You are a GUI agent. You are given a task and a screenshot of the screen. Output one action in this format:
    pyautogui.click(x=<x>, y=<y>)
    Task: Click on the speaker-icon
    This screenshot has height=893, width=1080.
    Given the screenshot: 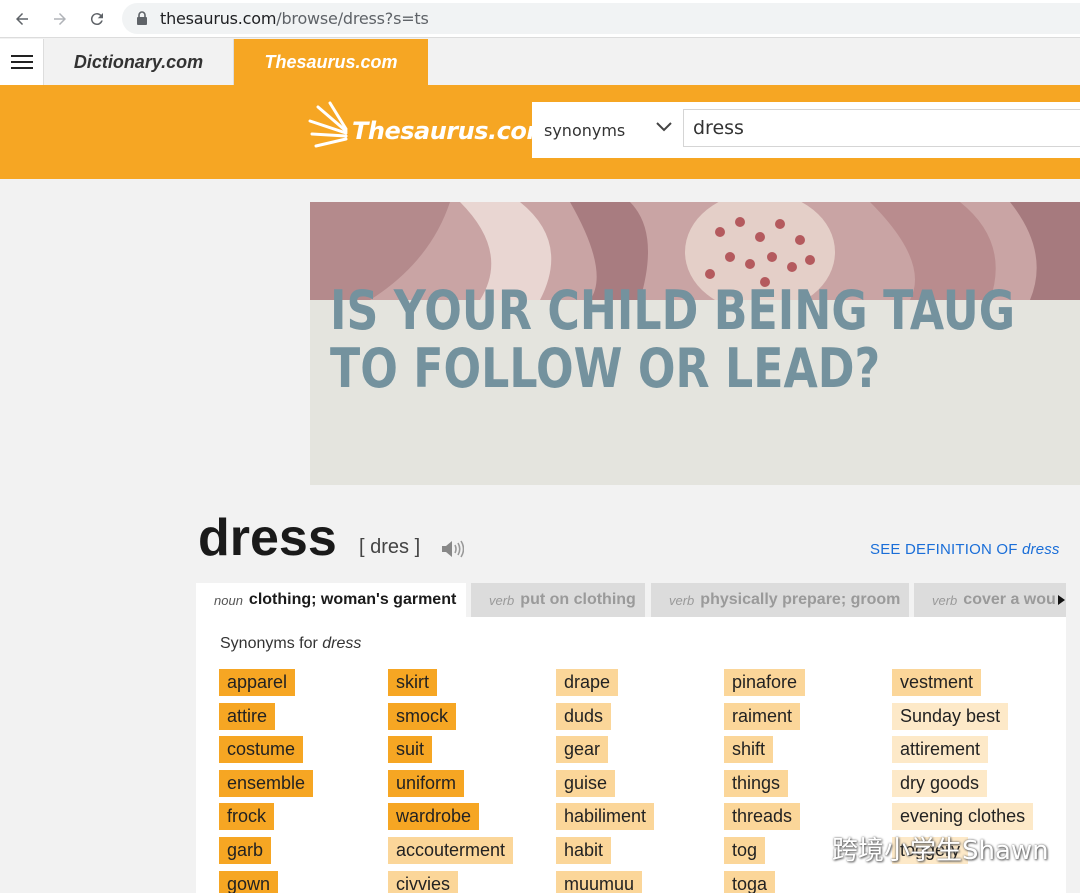 What is the action you would take?
    pyautogui.click(x=453, y=549)
    